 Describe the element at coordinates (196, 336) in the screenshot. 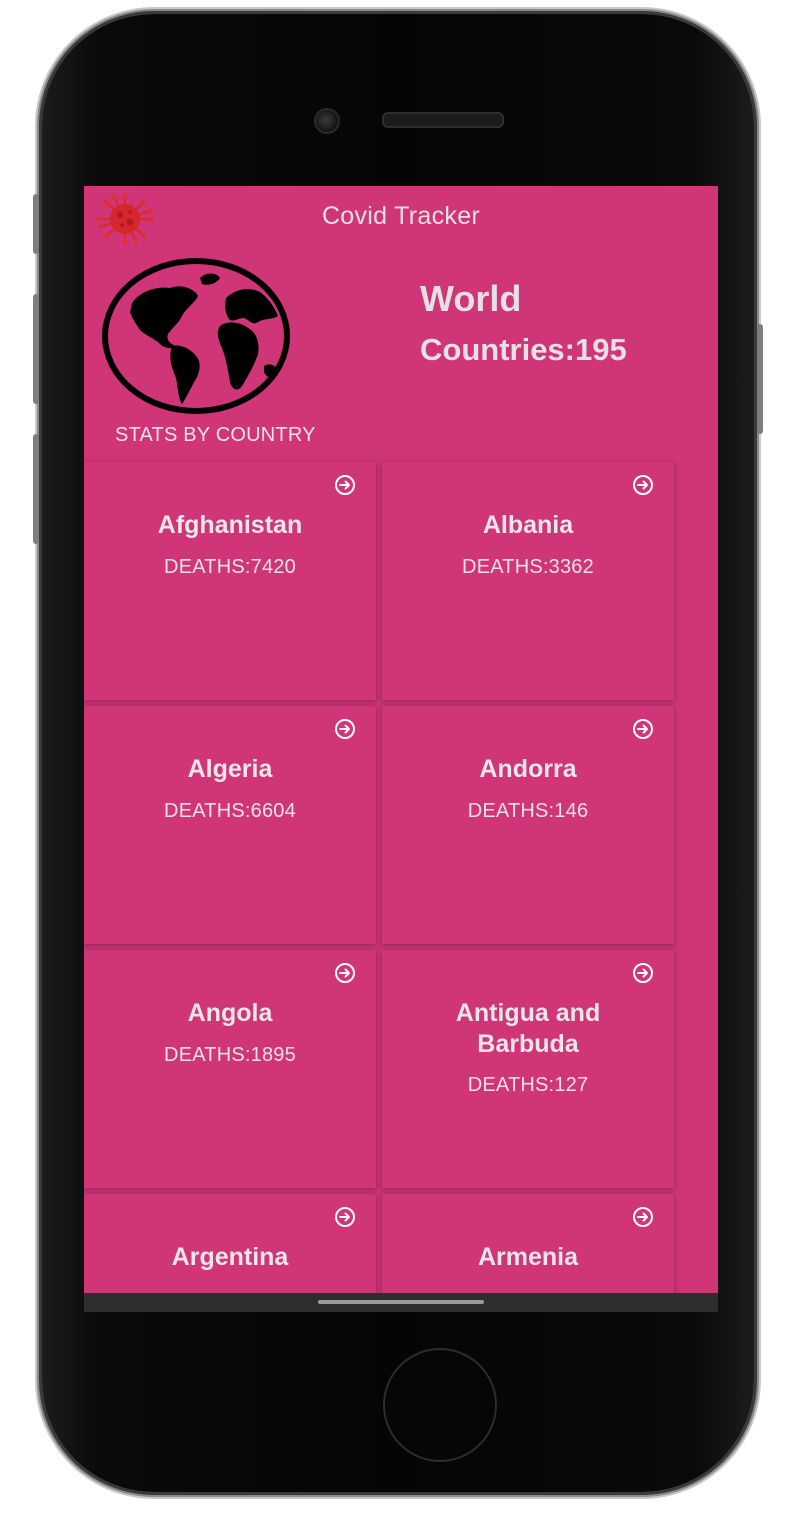

I see `globe-icon` at that location.